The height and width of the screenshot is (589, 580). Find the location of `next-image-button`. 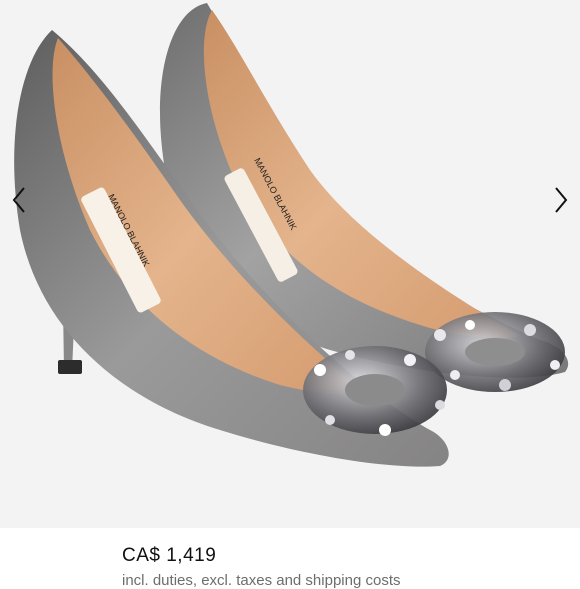

next-image-button is located at coordinates (560, 200).